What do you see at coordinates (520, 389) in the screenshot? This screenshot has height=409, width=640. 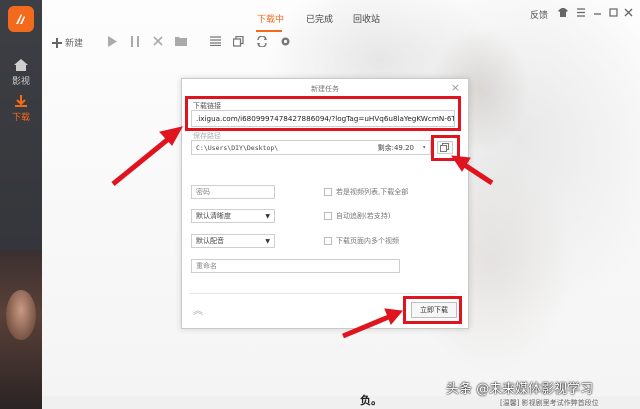 I see `watermark-text: 头条 @未来媒体影视学习` at bounding box center [520, 389].